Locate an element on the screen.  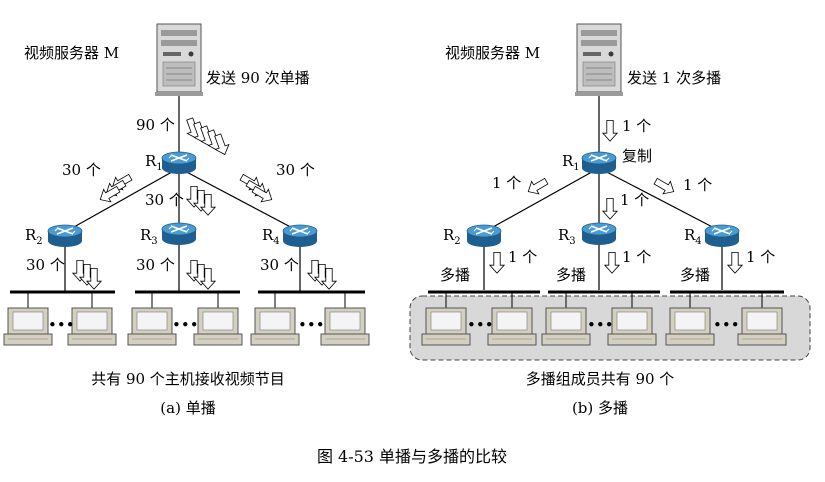
unicast-arrows-lan2 is located at coordinates (201, 274).